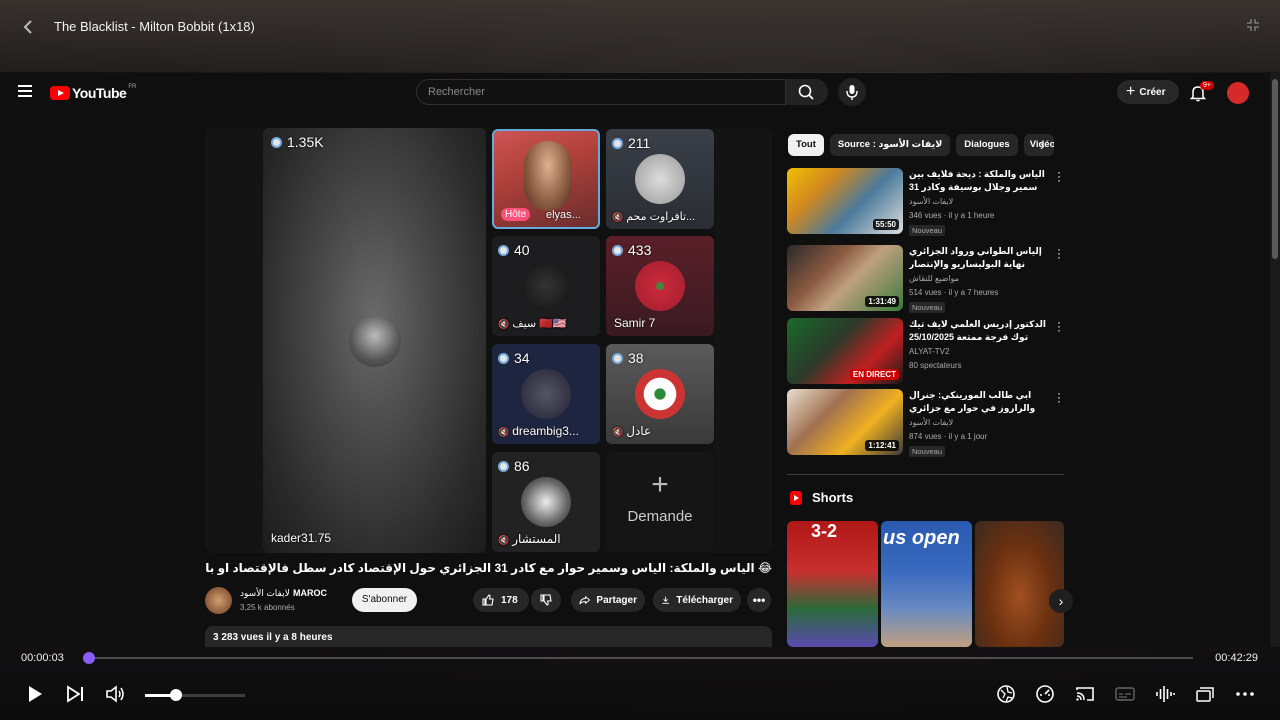 Image resolution: width=1280 pixels, height=720 pixels. What do you see at coordinates (195, 695) in the screenshot?
I see `volume-slider` at bounding box center [195, 695].